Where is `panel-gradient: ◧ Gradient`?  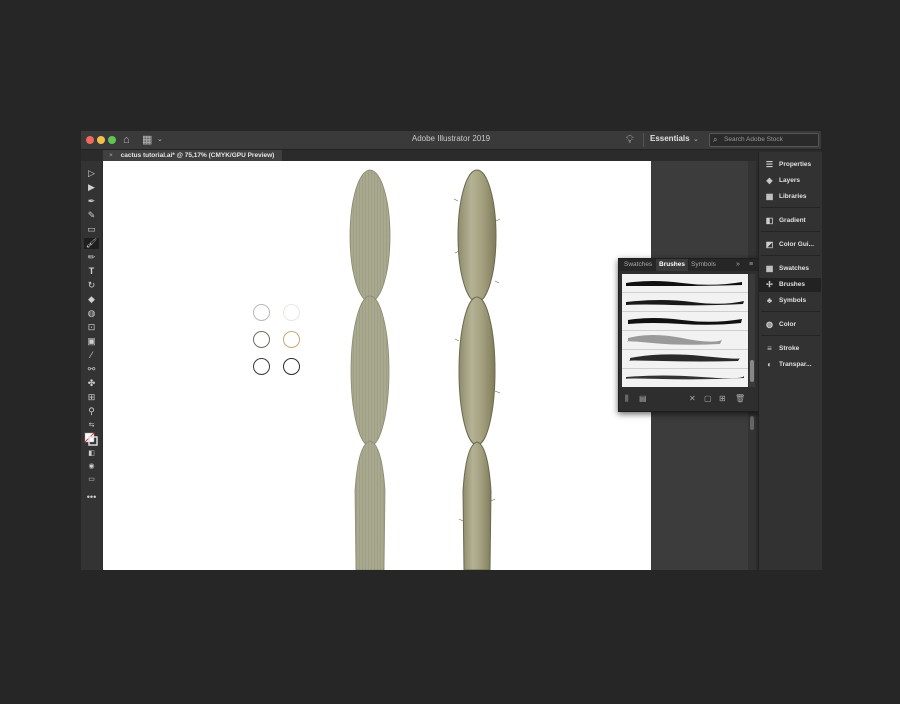
panel-gradient: ◧ Gradient is located at coordinates (790, 221).